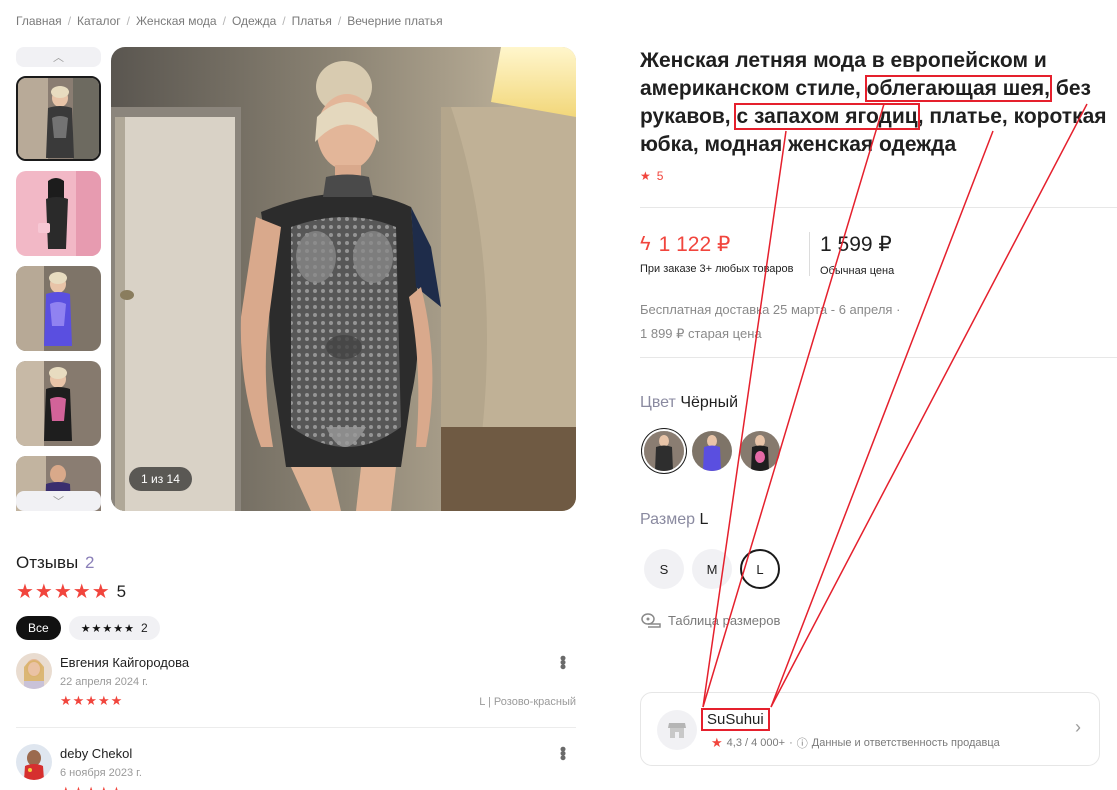 The image size is (1117, 790). Describe the element at coordinates (254, 21) in the screenshot. I see `breadcrumb-clothing: Одежда` at that location.